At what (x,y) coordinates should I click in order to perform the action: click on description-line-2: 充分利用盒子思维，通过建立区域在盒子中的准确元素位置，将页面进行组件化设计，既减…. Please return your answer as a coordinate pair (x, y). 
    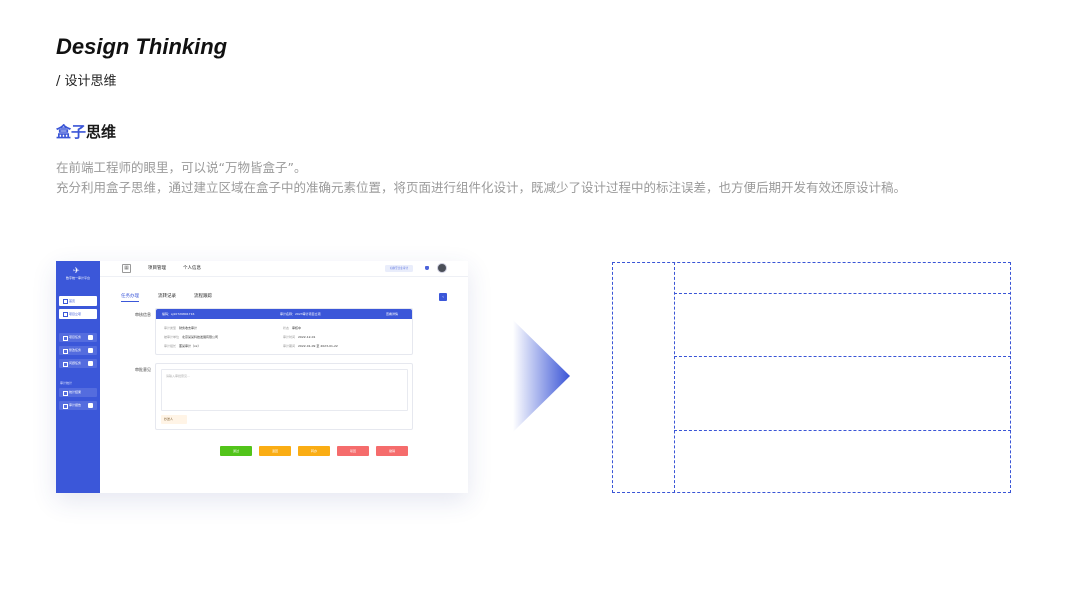
    Looking at the image, I should click on (481, 187).